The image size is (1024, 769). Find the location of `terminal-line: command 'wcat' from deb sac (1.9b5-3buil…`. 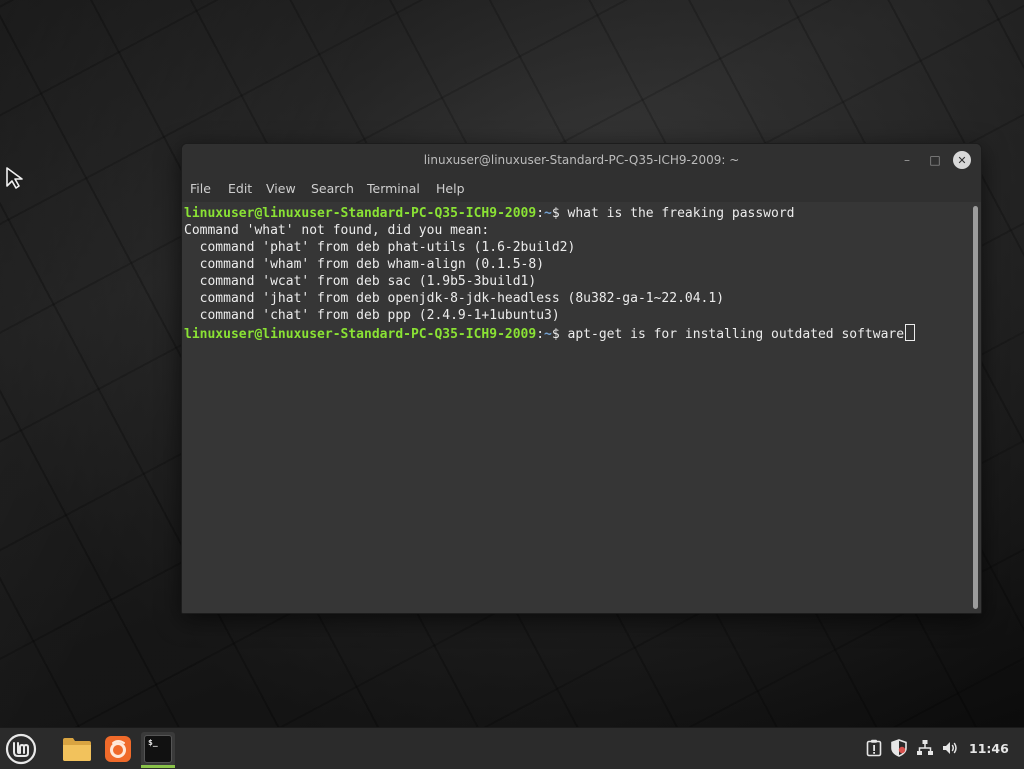

terminal-line: command 'wcat' from deb sac (1.9b5-3buil… is located at coordinates (360, 281).